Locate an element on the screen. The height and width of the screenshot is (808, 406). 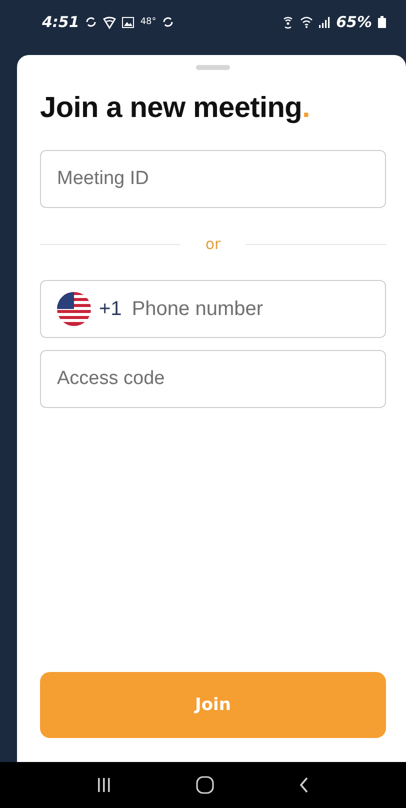
temperature: 48° is located at coordinates (148, 22).